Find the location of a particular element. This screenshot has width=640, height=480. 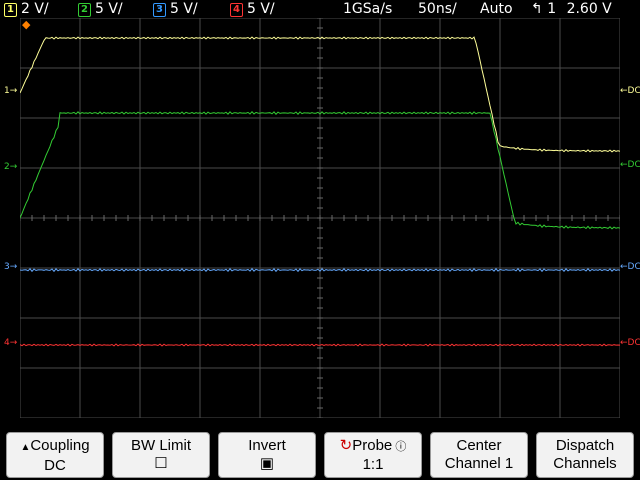

center-channel-softkey: Center Channel 1 is located at coordinates (479, 455).